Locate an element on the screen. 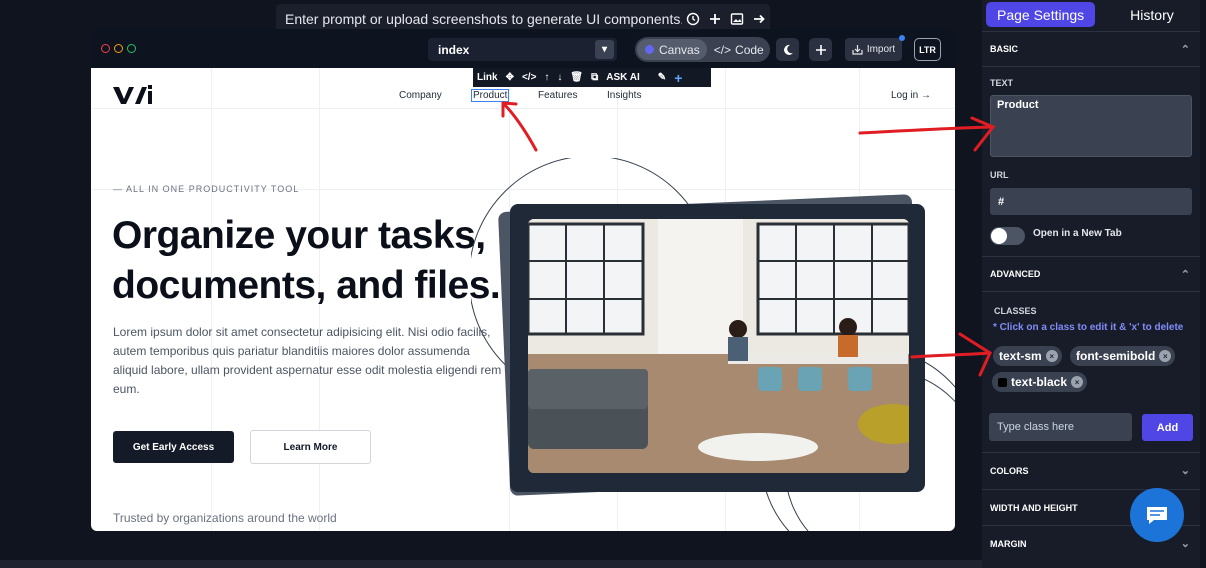 This screenshot has width=1206, height=568. sidebar-tabs: Page Settings History is located at coordinates (1091, 14).